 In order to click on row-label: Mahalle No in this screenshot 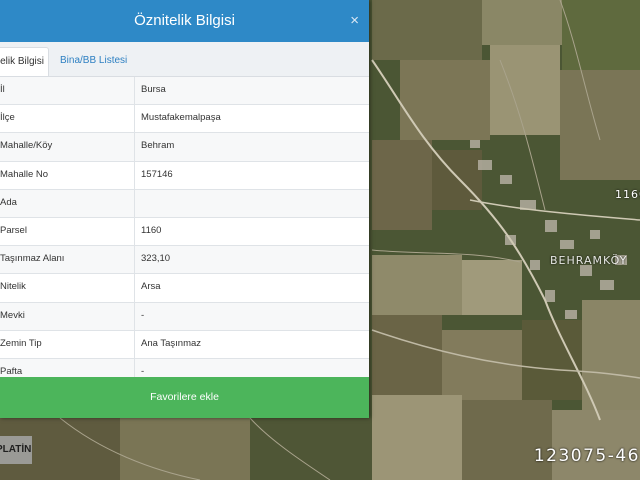, I will do `click(24, 174)`.